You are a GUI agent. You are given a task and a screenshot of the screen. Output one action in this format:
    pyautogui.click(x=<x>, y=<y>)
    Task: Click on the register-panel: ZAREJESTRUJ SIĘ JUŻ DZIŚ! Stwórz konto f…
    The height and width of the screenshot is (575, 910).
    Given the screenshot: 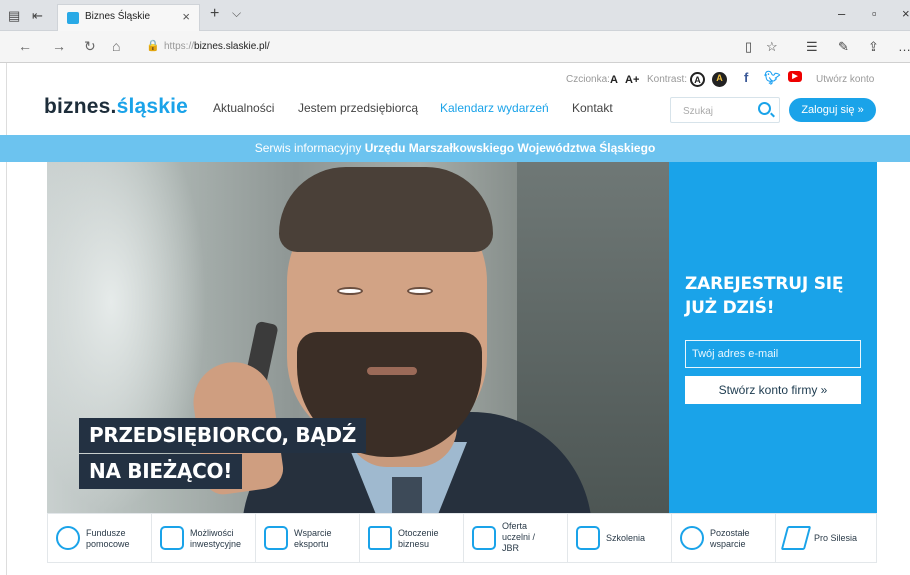 What is the action you would take?
    pyautogui.click(x=773, y=337)
    